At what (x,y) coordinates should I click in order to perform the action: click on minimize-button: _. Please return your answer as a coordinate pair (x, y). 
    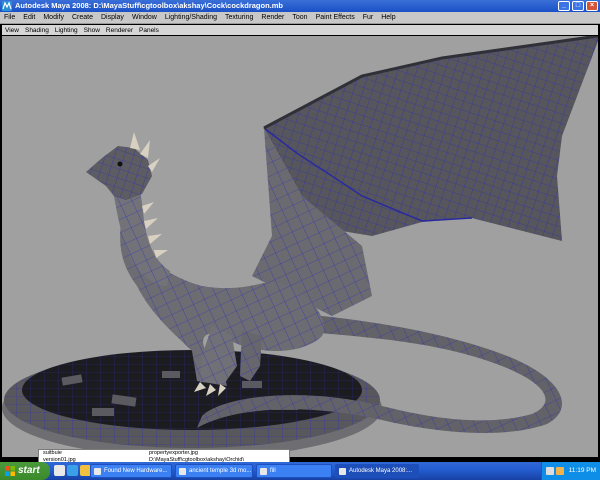
    Looking at the image, I should click on (564, 6).